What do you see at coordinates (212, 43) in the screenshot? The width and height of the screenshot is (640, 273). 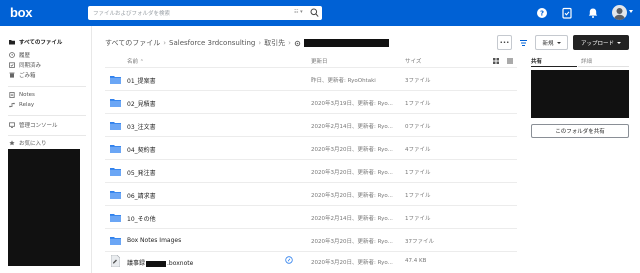 I see `breadcrumb-salesforce: Salesforce 3rdconsulting` at bounding box center [212, 43].